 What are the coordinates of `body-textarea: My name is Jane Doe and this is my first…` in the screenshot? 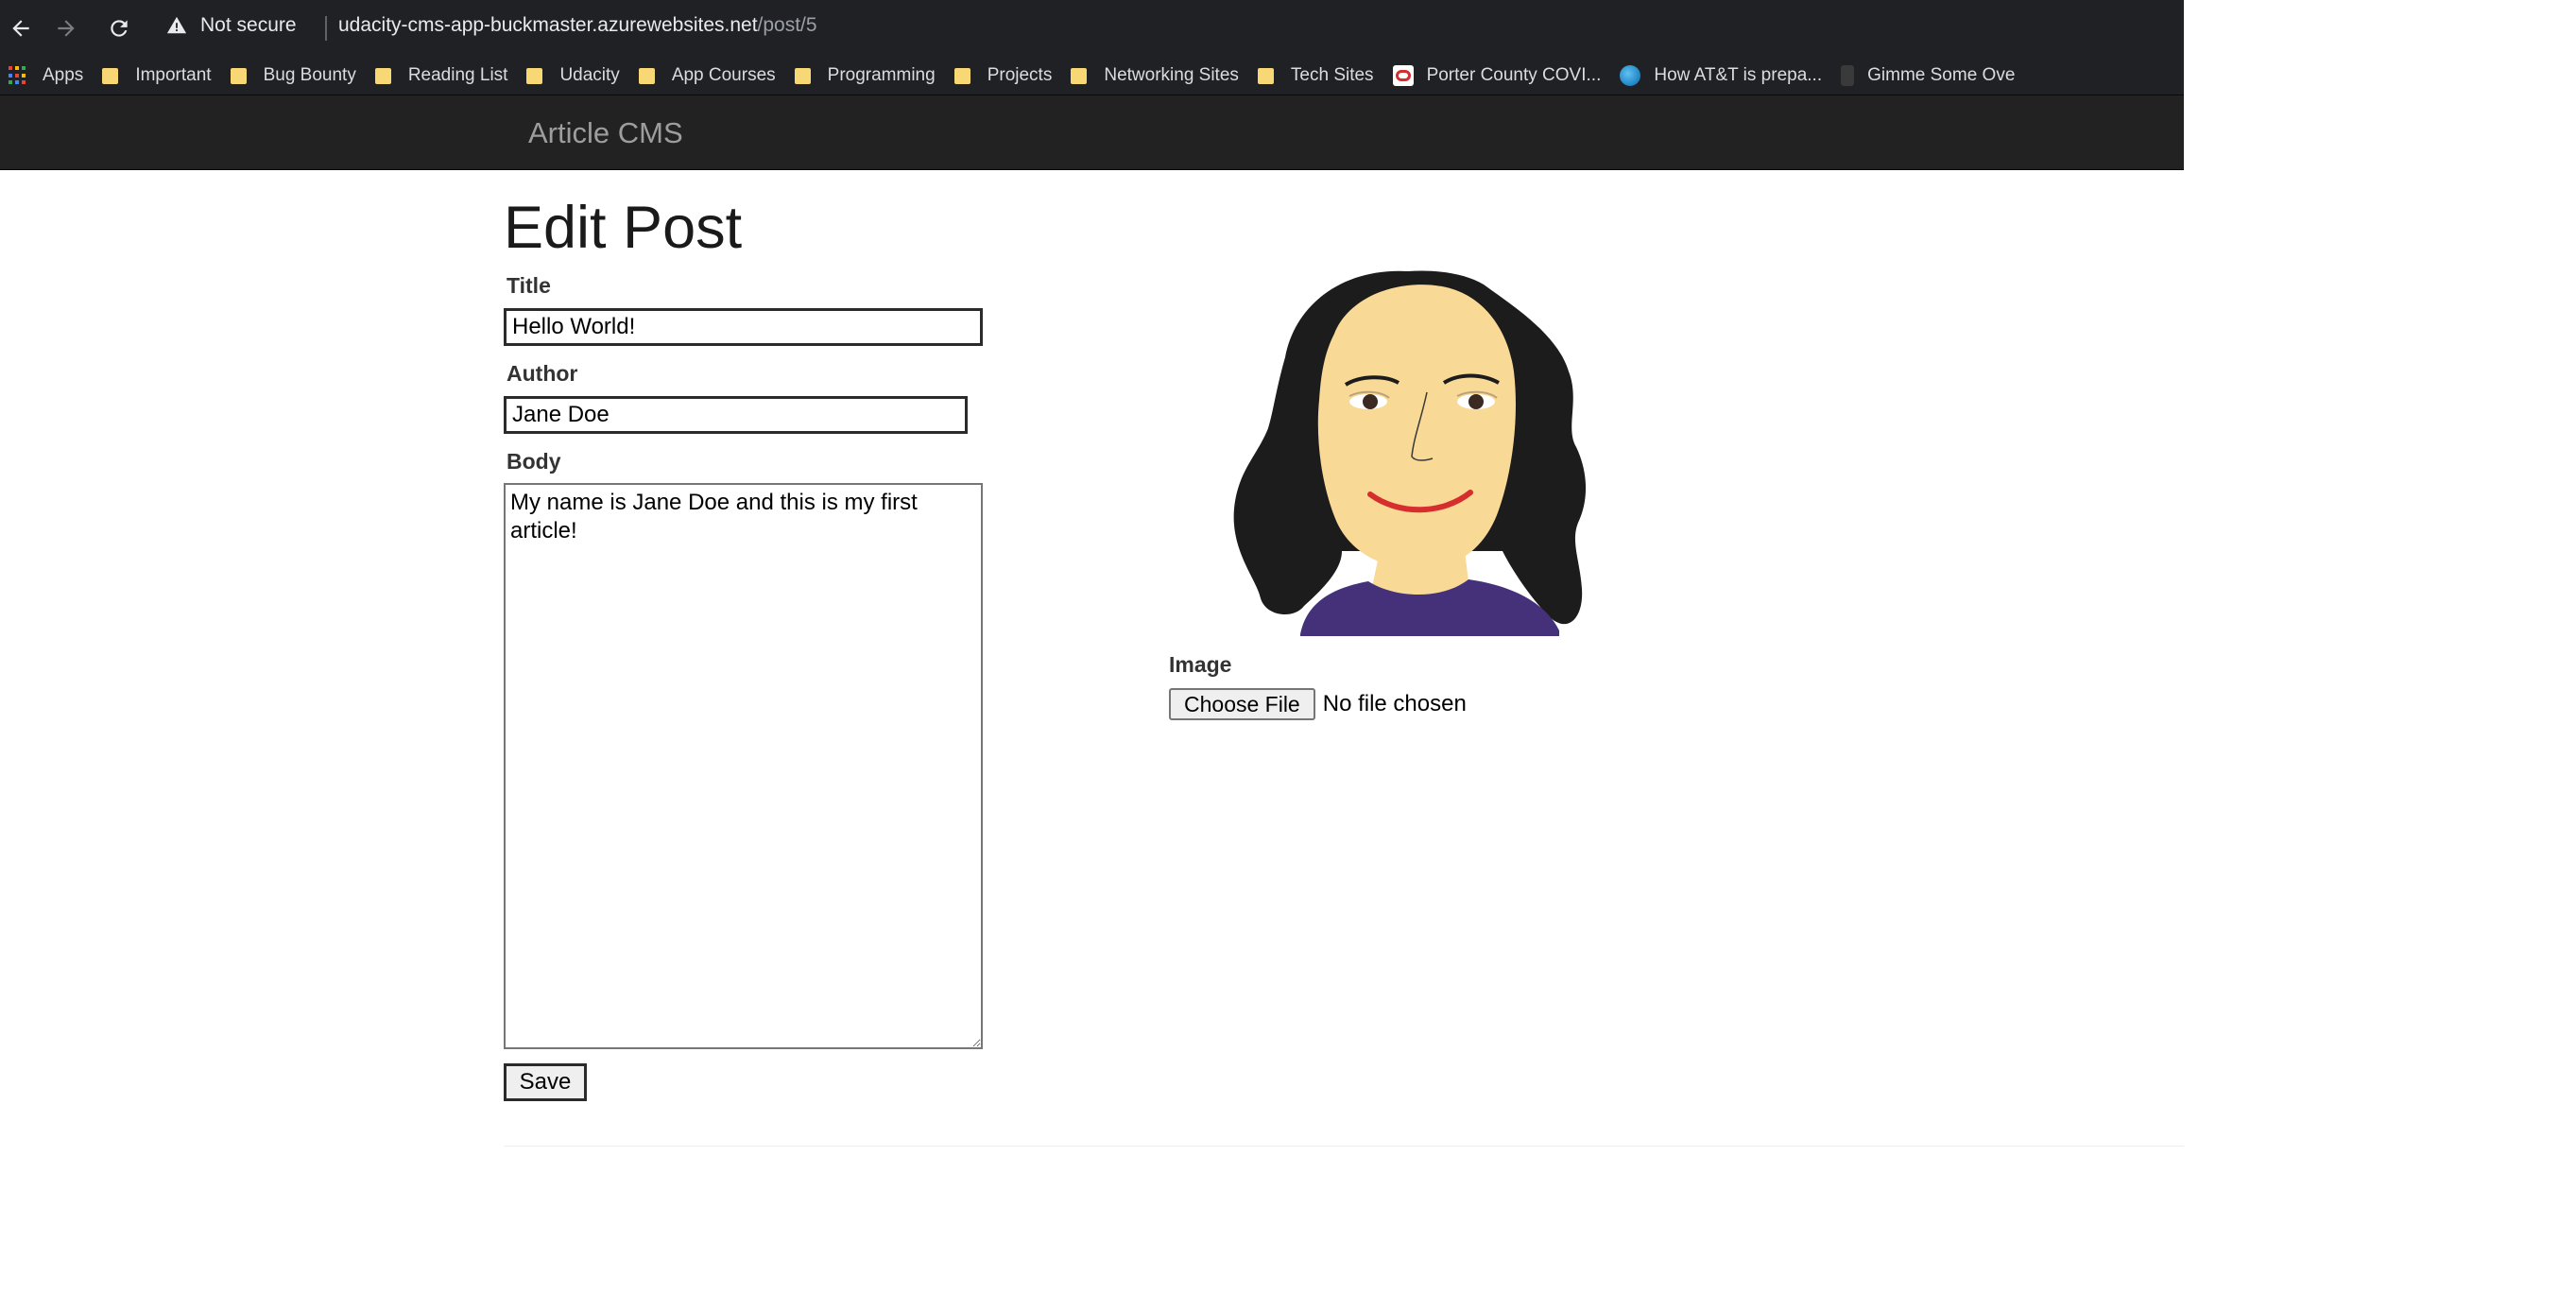 It's located at (743, 766).